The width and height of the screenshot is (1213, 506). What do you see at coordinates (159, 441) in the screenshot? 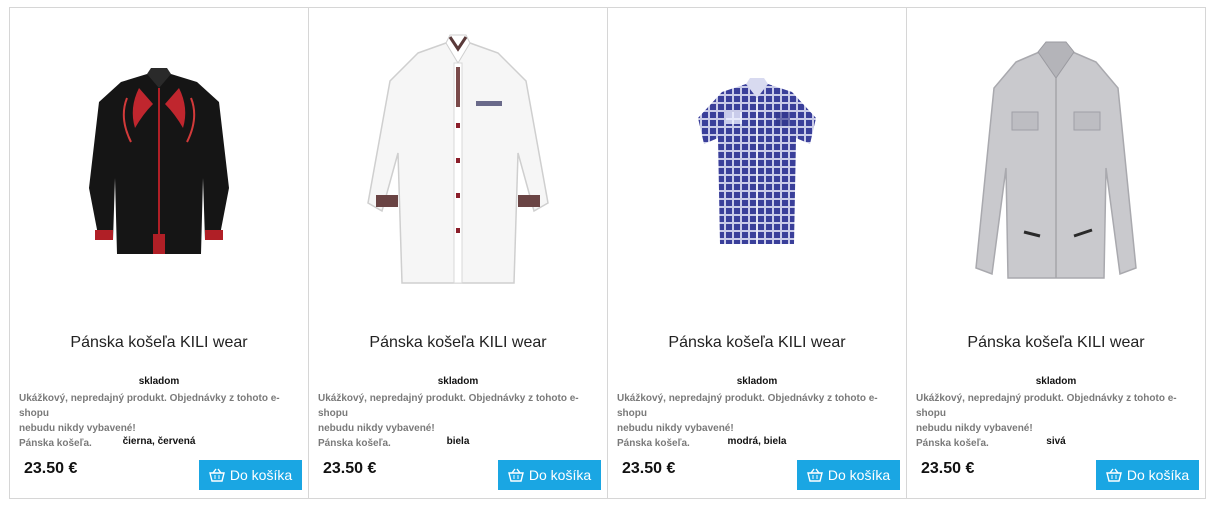
I see `product-colors: čierna, červená` at bounding box center [159, 441].